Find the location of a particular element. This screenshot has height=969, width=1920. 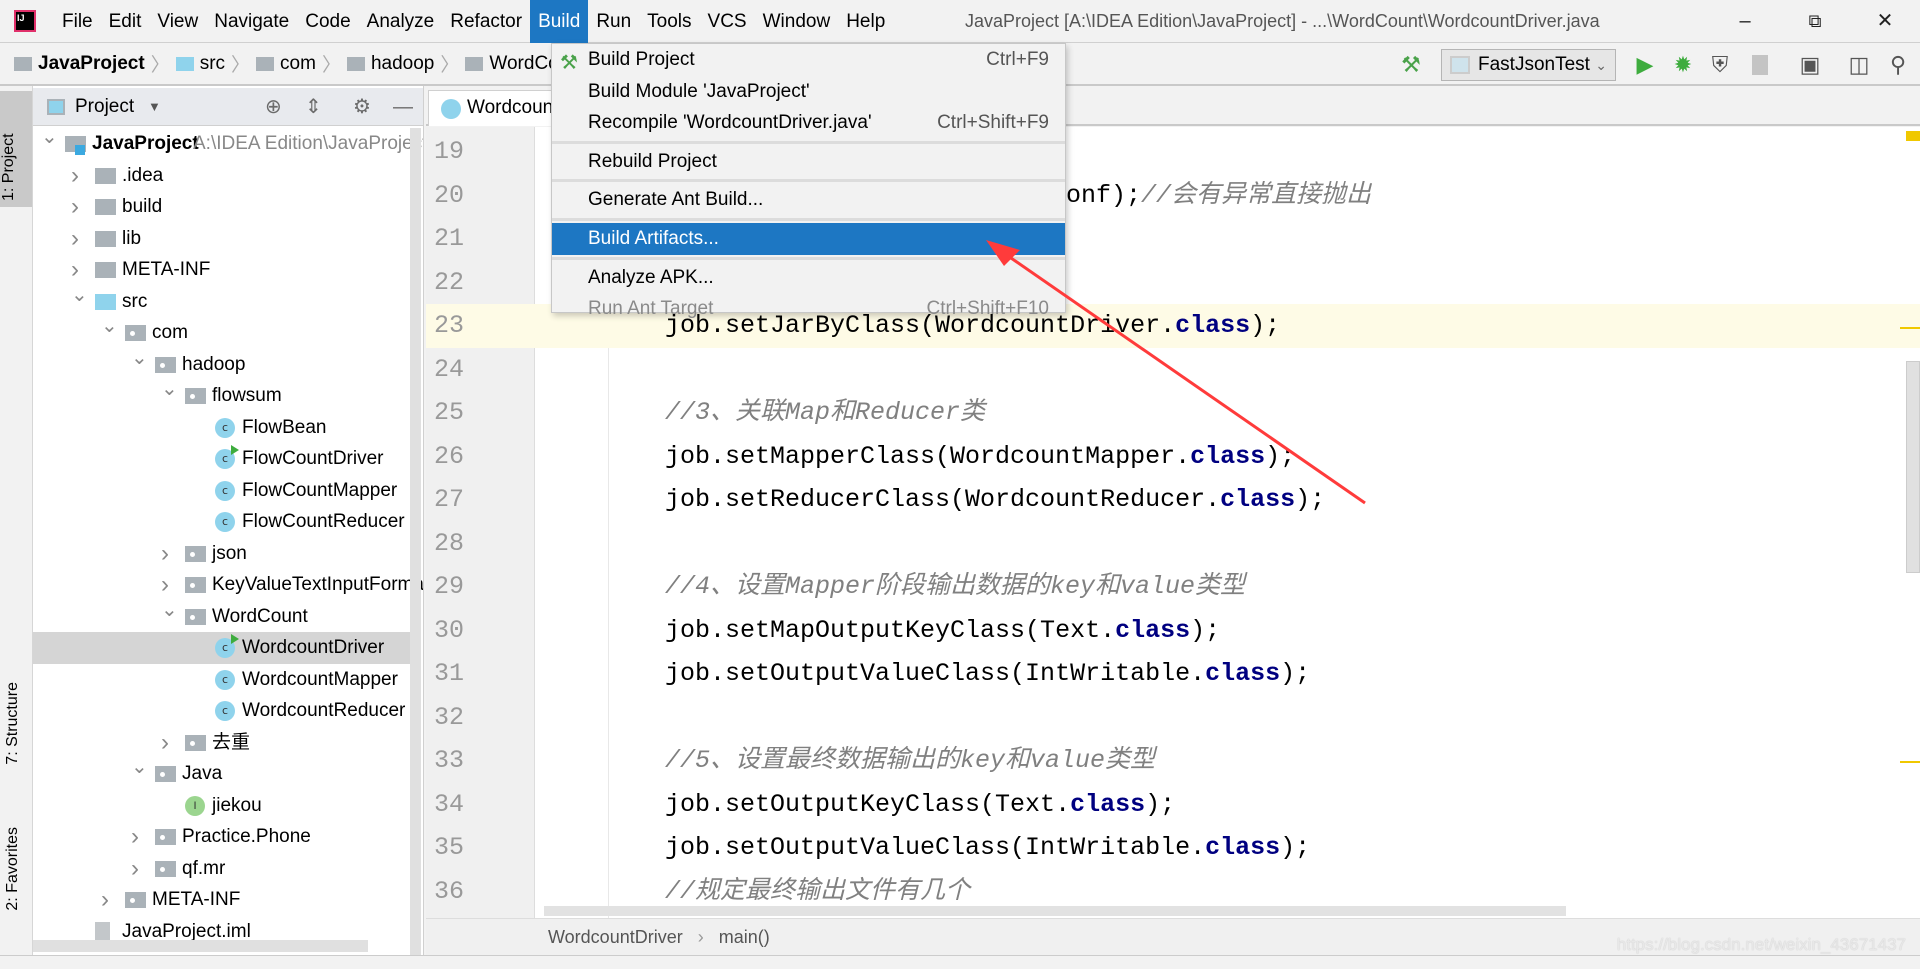

locate-target-icon: ⊕ is located at coordinates (273, 107).